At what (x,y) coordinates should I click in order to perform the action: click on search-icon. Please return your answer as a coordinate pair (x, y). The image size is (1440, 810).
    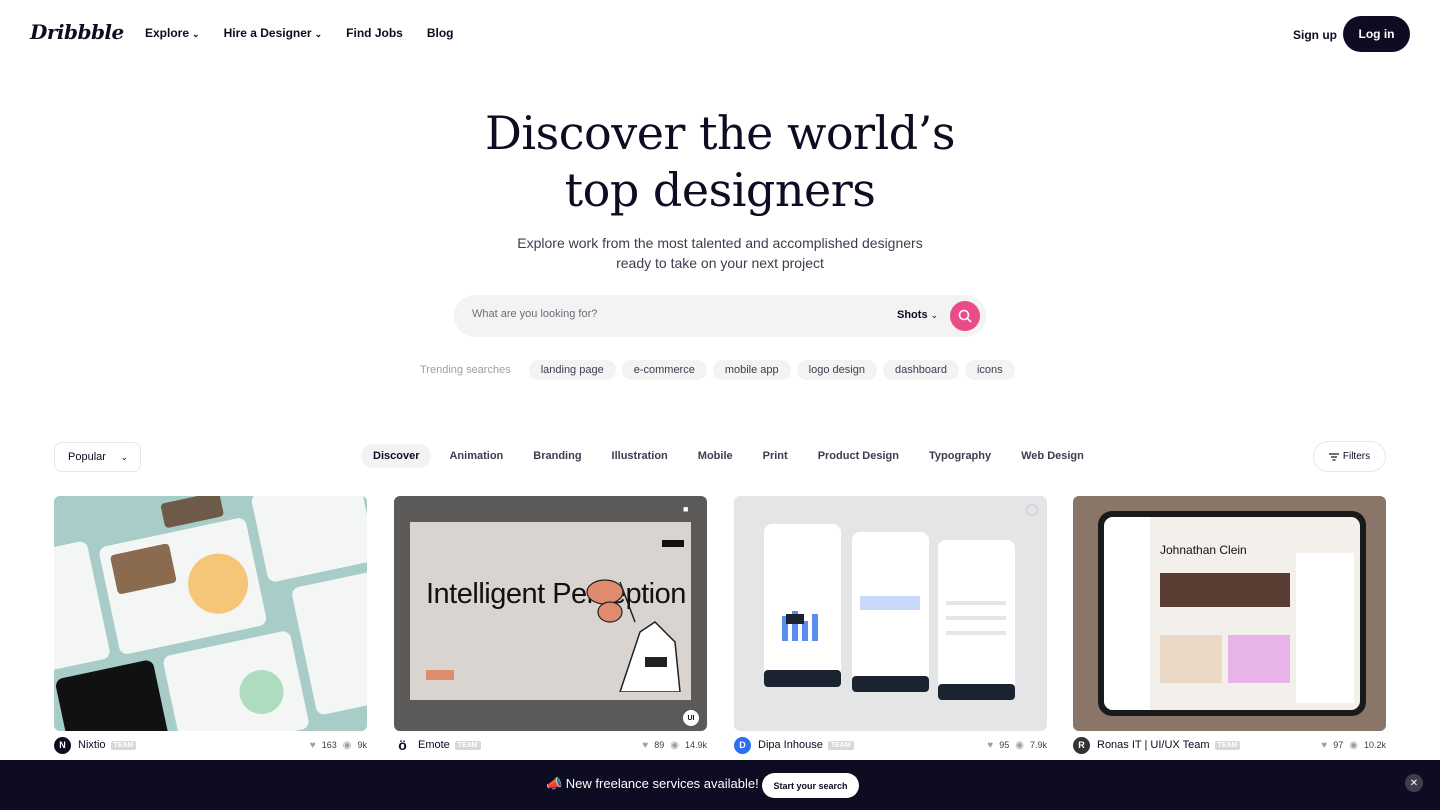
    Looking at the image, I should click on (965, 316).